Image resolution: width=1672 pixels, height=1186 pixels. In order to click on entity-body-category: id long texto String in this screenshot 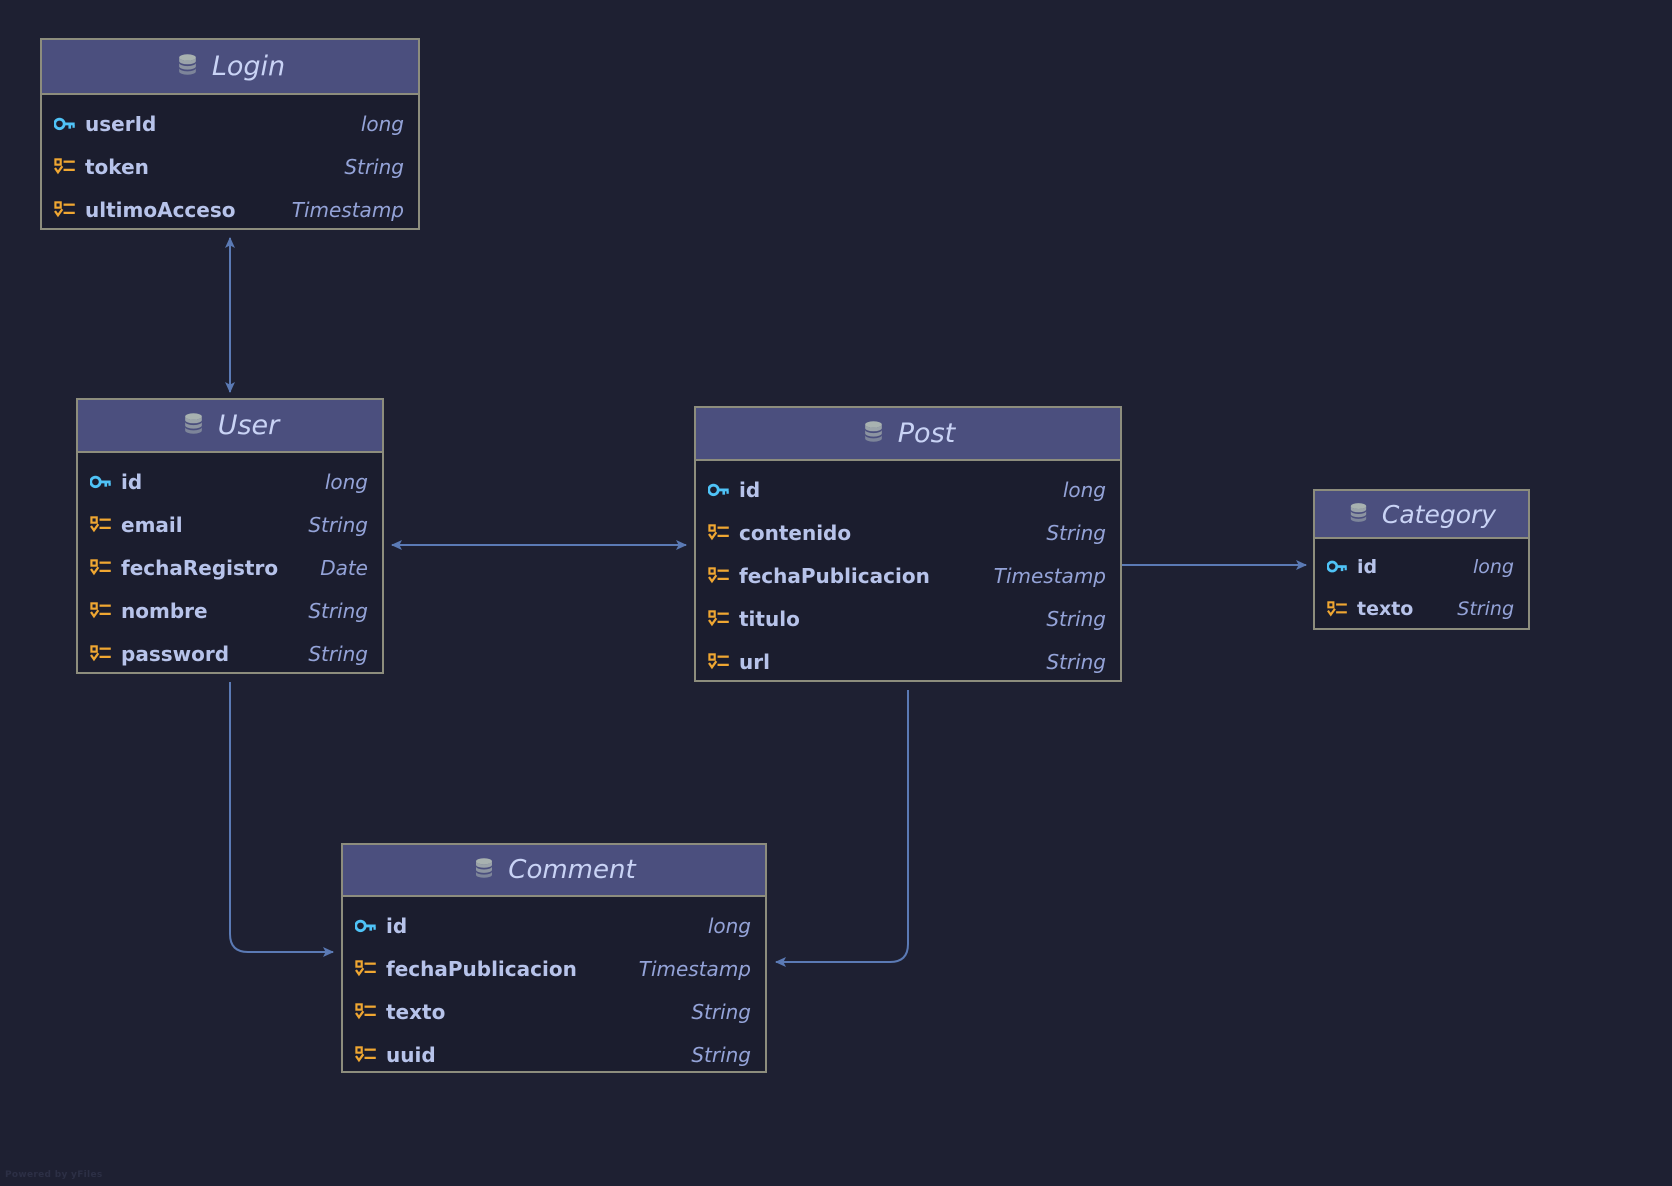, I will do `click(1421, 589)`.